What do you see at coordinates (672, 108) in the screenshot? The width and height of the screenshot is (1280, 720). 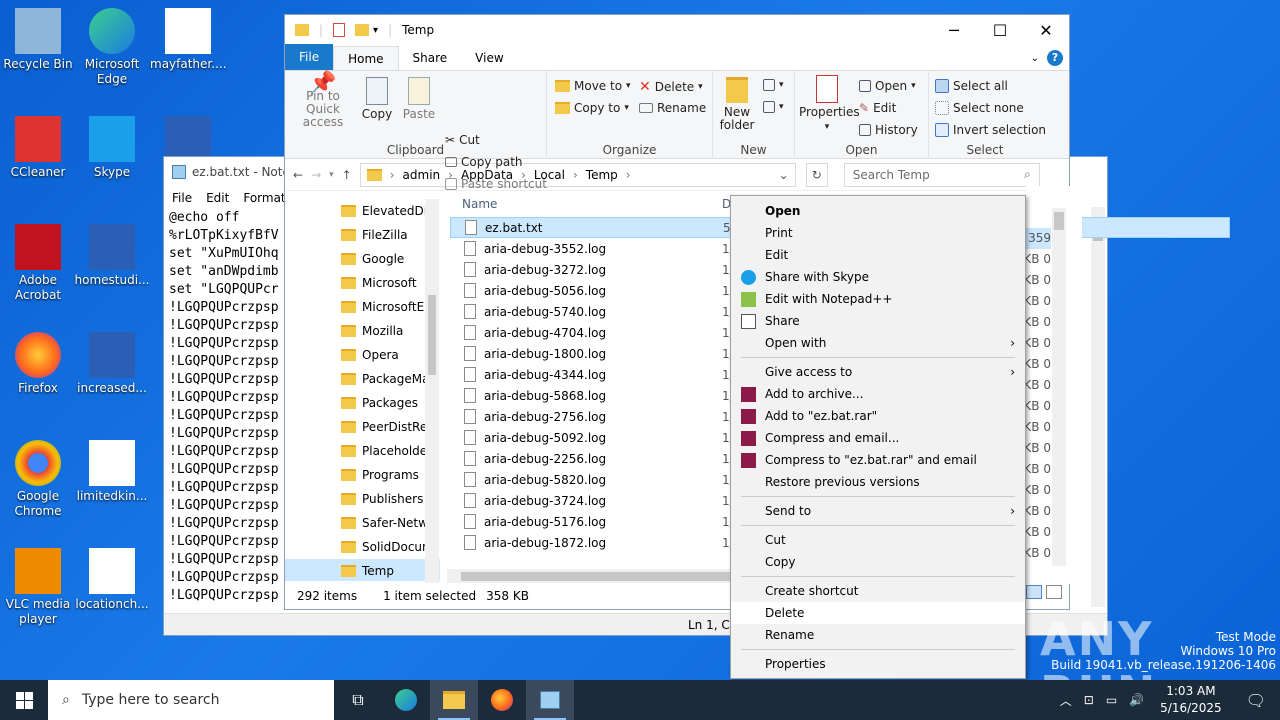 I see `rename-button: Rename` at bounding box center [672, 108].